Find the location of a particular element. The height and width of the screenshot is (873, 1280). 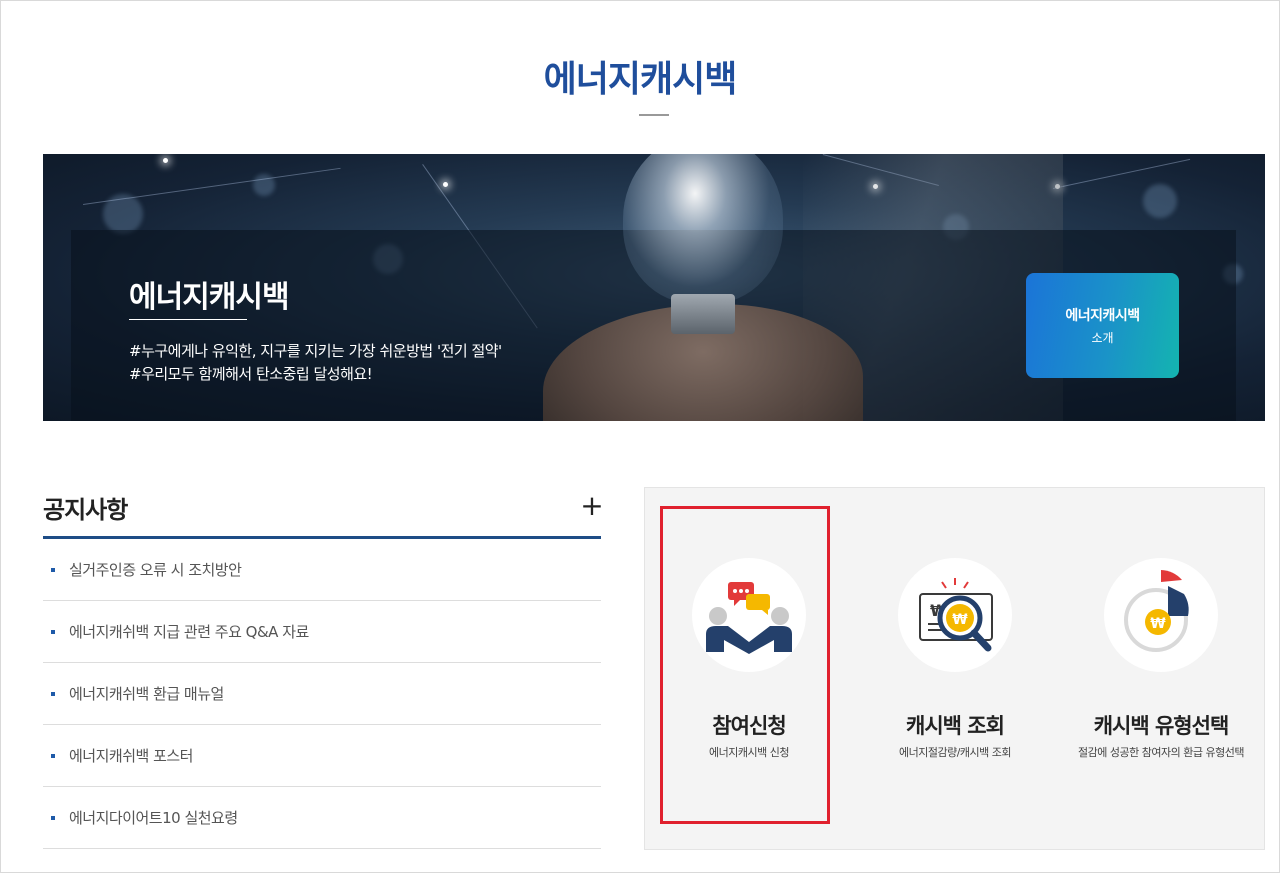

list-item: 에너지캐쉬백 포스터 is located at coordinates (322, 756).